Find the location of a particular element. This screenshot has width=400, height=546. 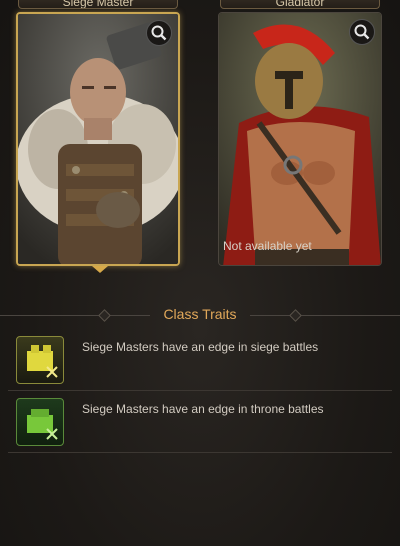

card-label-gladiator: Gladiator is located at coordinates (300, 4).